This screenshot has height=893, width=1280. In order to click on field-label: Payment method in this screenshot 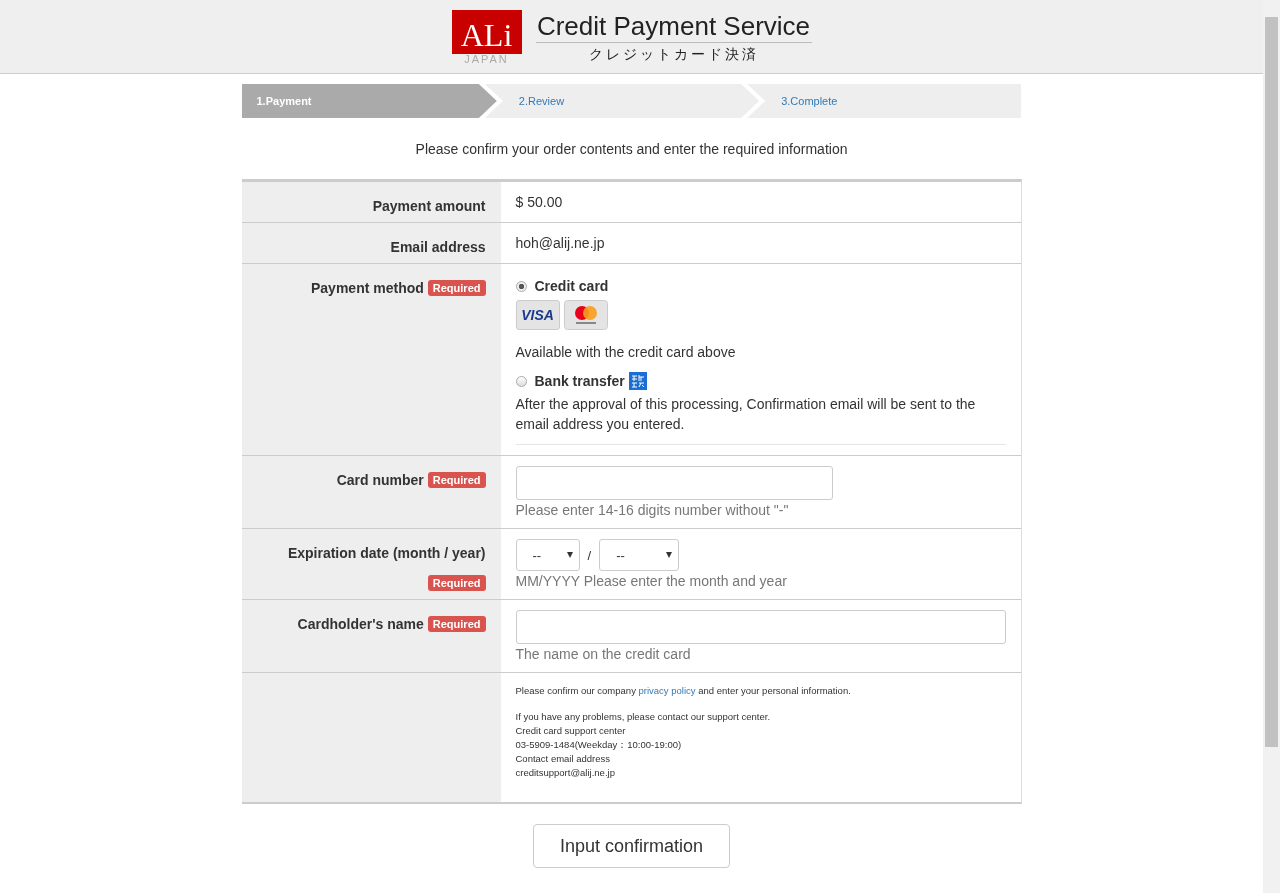, I will do `click(367, 288)`.